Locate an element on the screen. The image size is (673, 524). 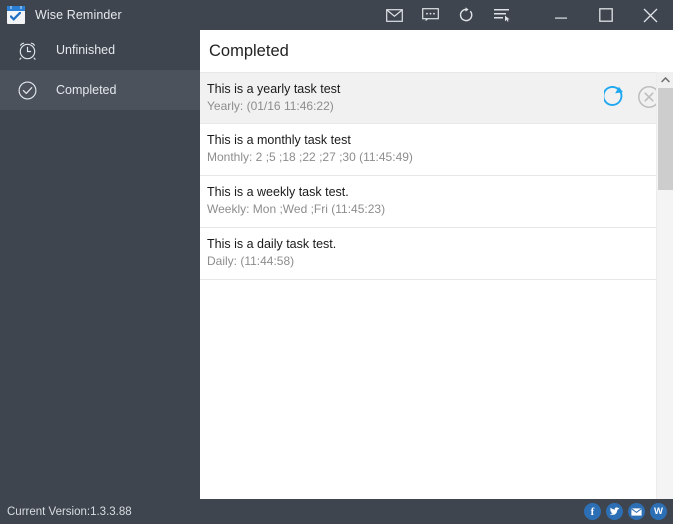
facebook-icon: f is located at coordinates (592, 511).